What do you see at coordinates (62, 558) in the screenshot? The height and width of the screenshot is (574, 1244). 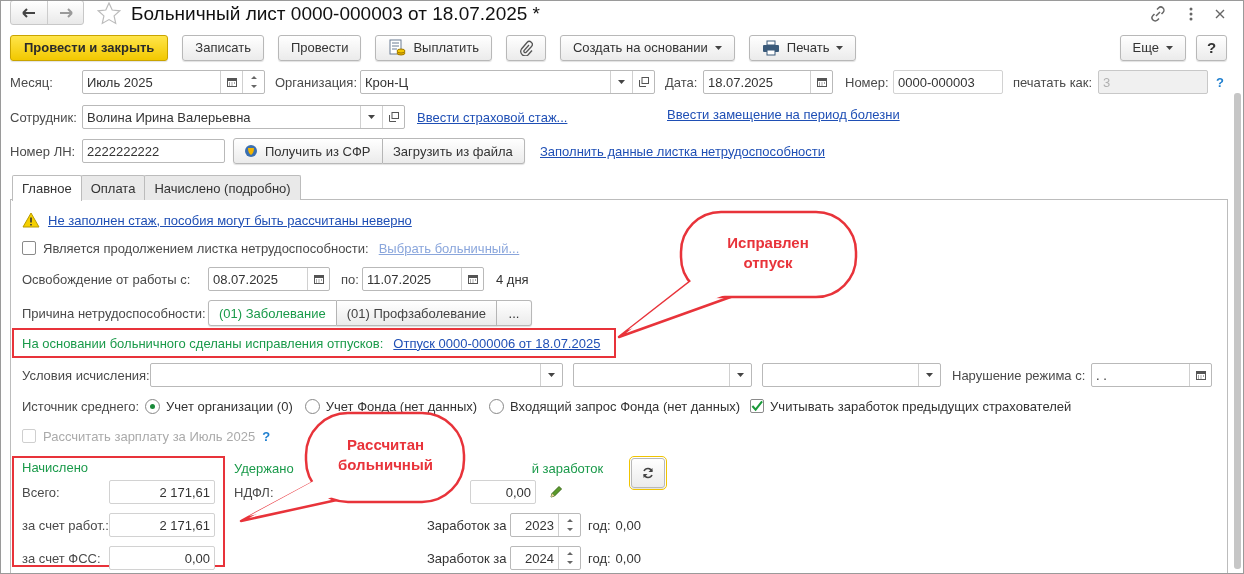 I see `field-label: за счет ФСС:` at bounding box center [62, 558].